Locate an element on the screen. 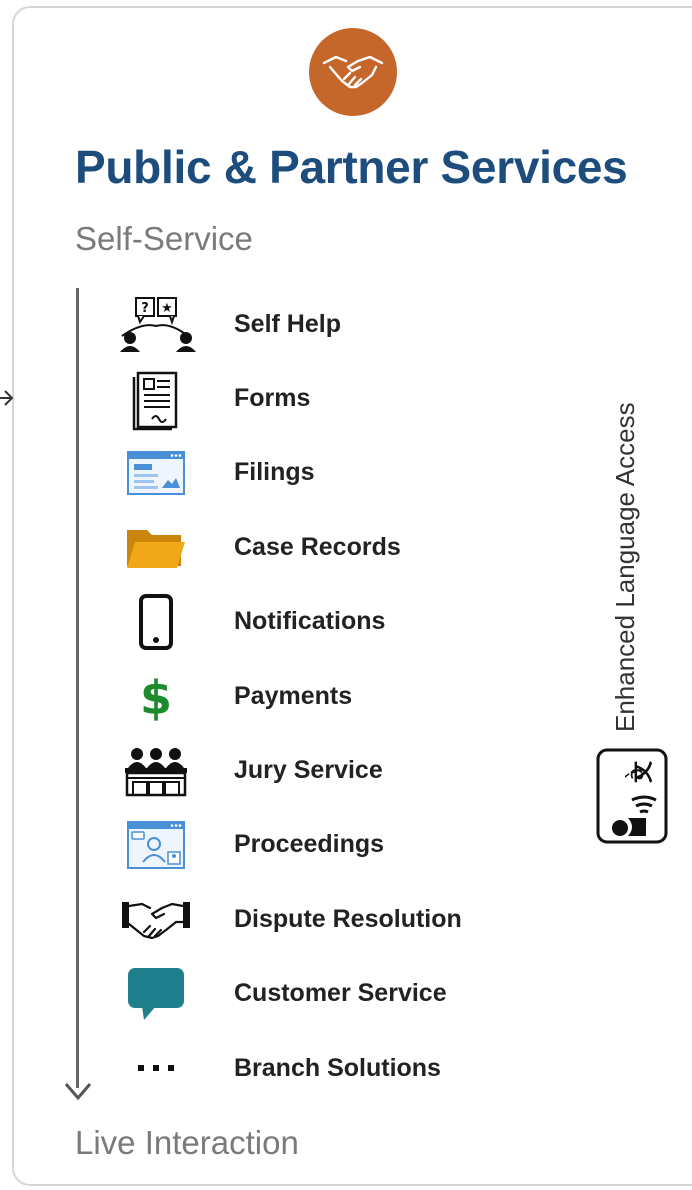  service-item-payments: $ Payments is located at coordinates (318, 696).